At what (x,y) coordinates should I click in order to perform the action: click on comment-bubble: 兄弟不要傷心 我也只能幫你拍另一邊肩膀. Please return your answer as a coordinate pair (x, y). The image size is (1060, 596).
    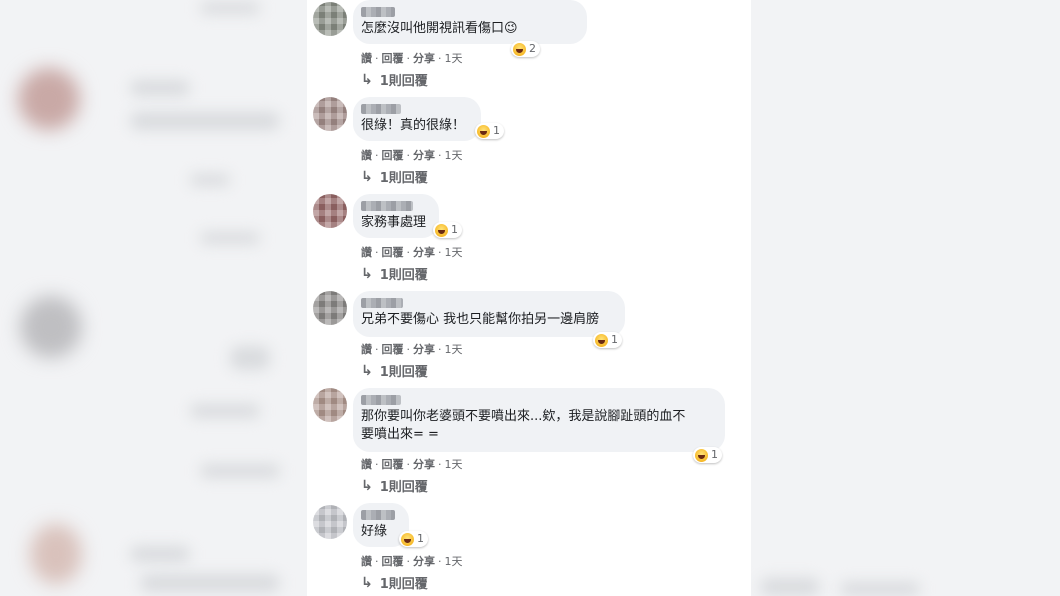
    Looking at the image, I should click on (489, 314).